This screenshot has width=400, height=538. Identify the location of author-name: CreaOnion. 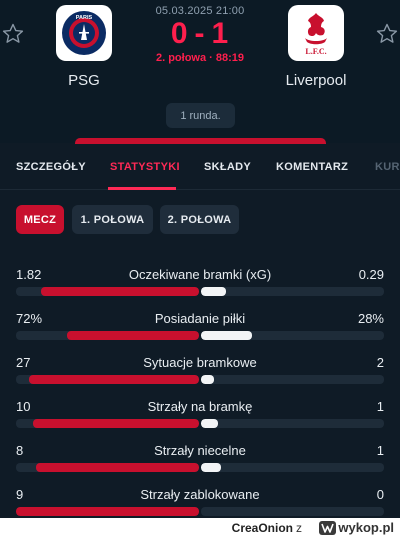
(262, 528).